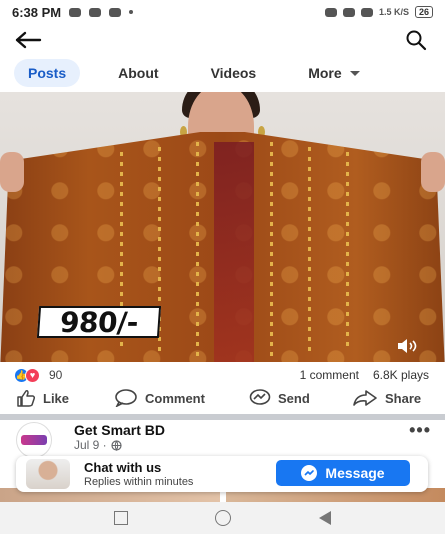 This screenshot has width=445, height=534. I want to click on tab-about: About, so click(138, 73).